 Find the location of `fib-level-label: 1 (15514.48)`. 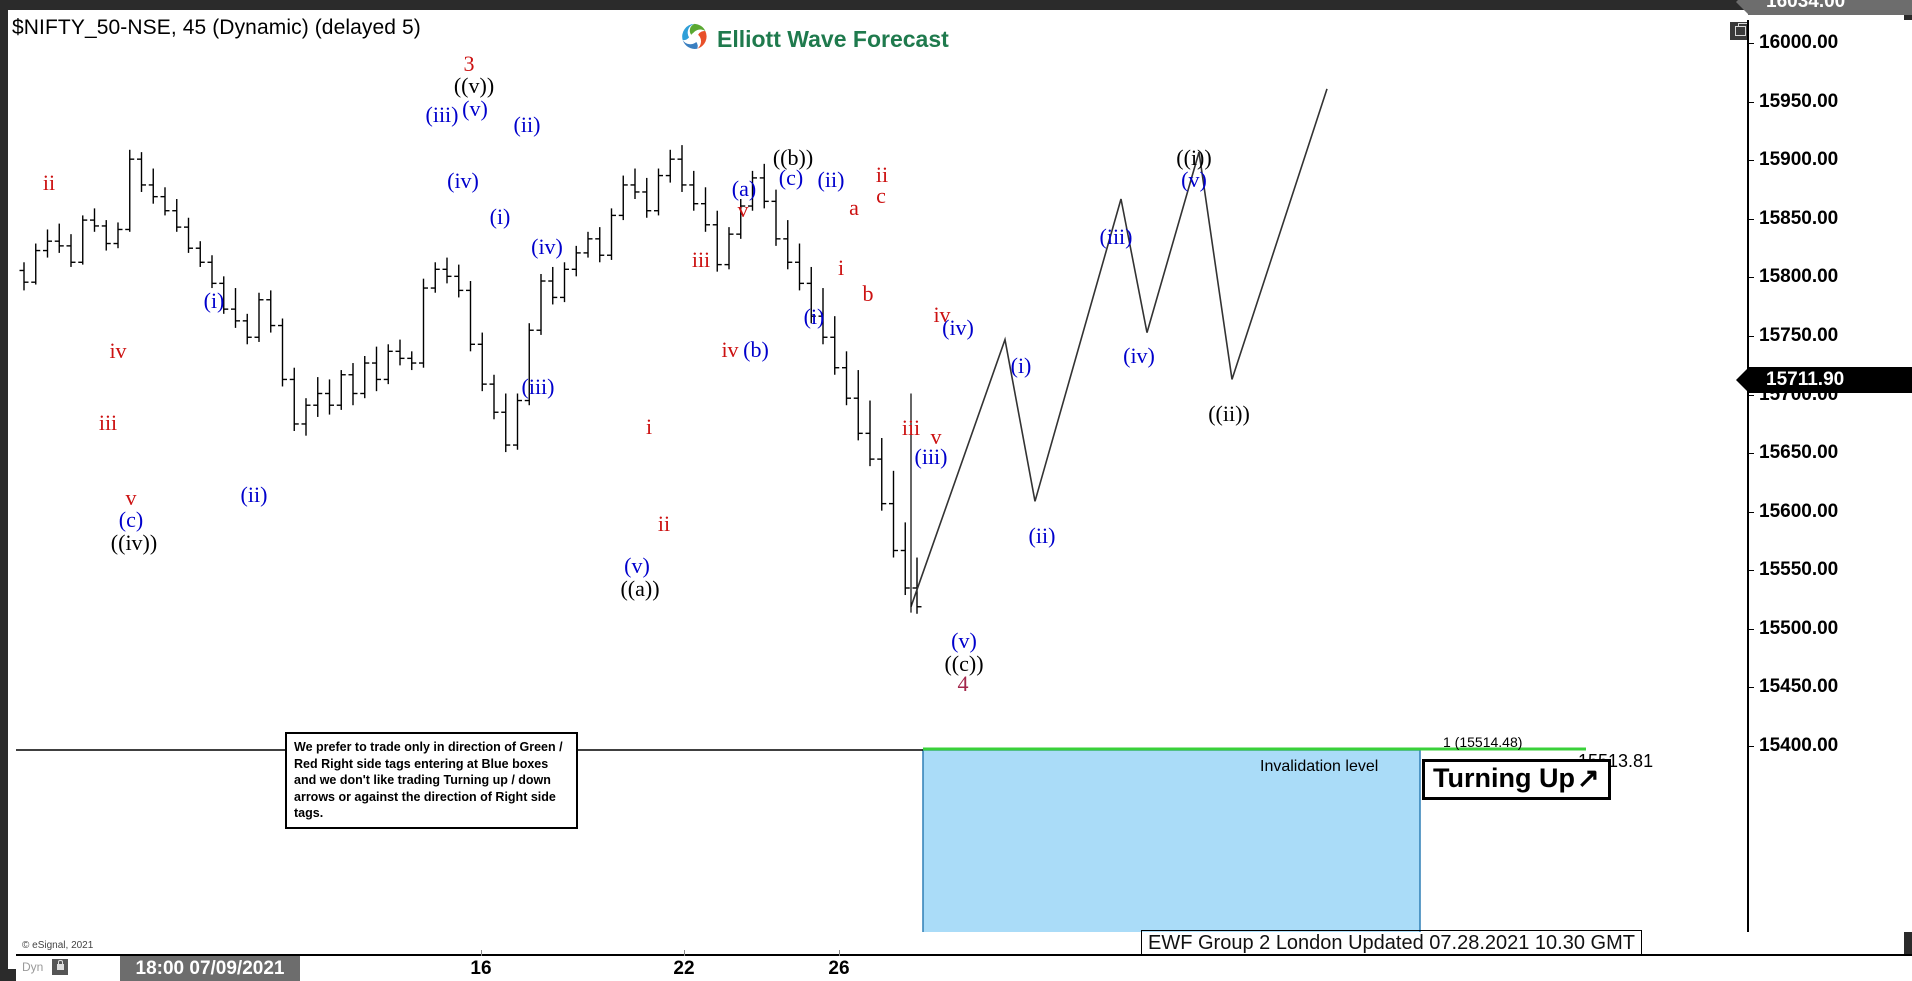

fib-level-label: 1 (15514.48) is located at coordinates (1483, 742).